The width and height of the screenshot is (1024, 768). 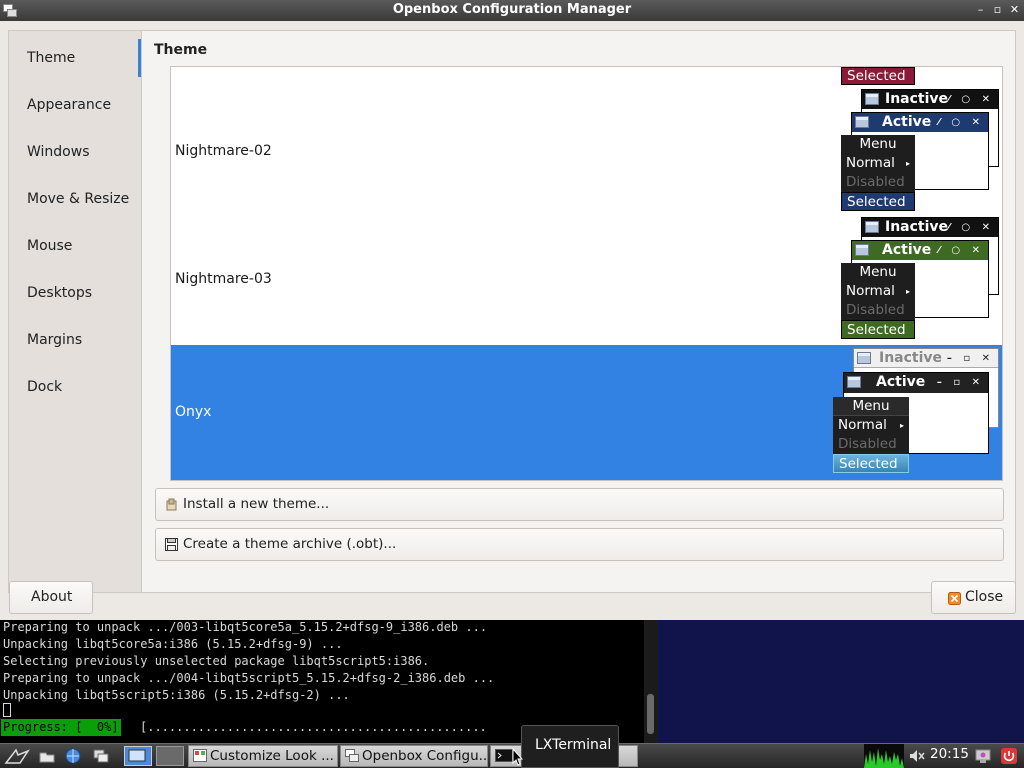 What do you see at coordinates (171, 504) in the screenshot?
I see `install-package-icon` at bounding box center [171, 504].